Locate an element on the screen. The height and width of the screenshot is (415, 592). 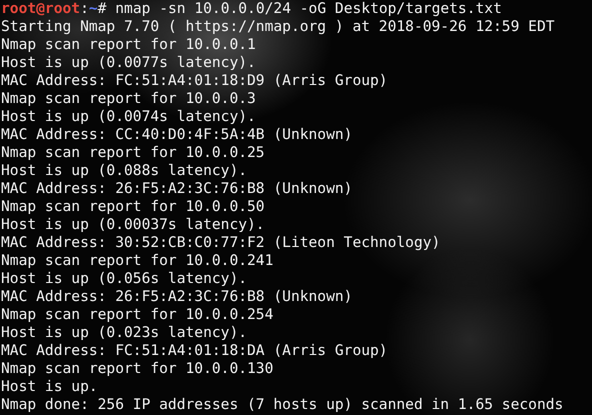
output-line: Host is up (0.023s latency). is located at coordinates (124, 333).